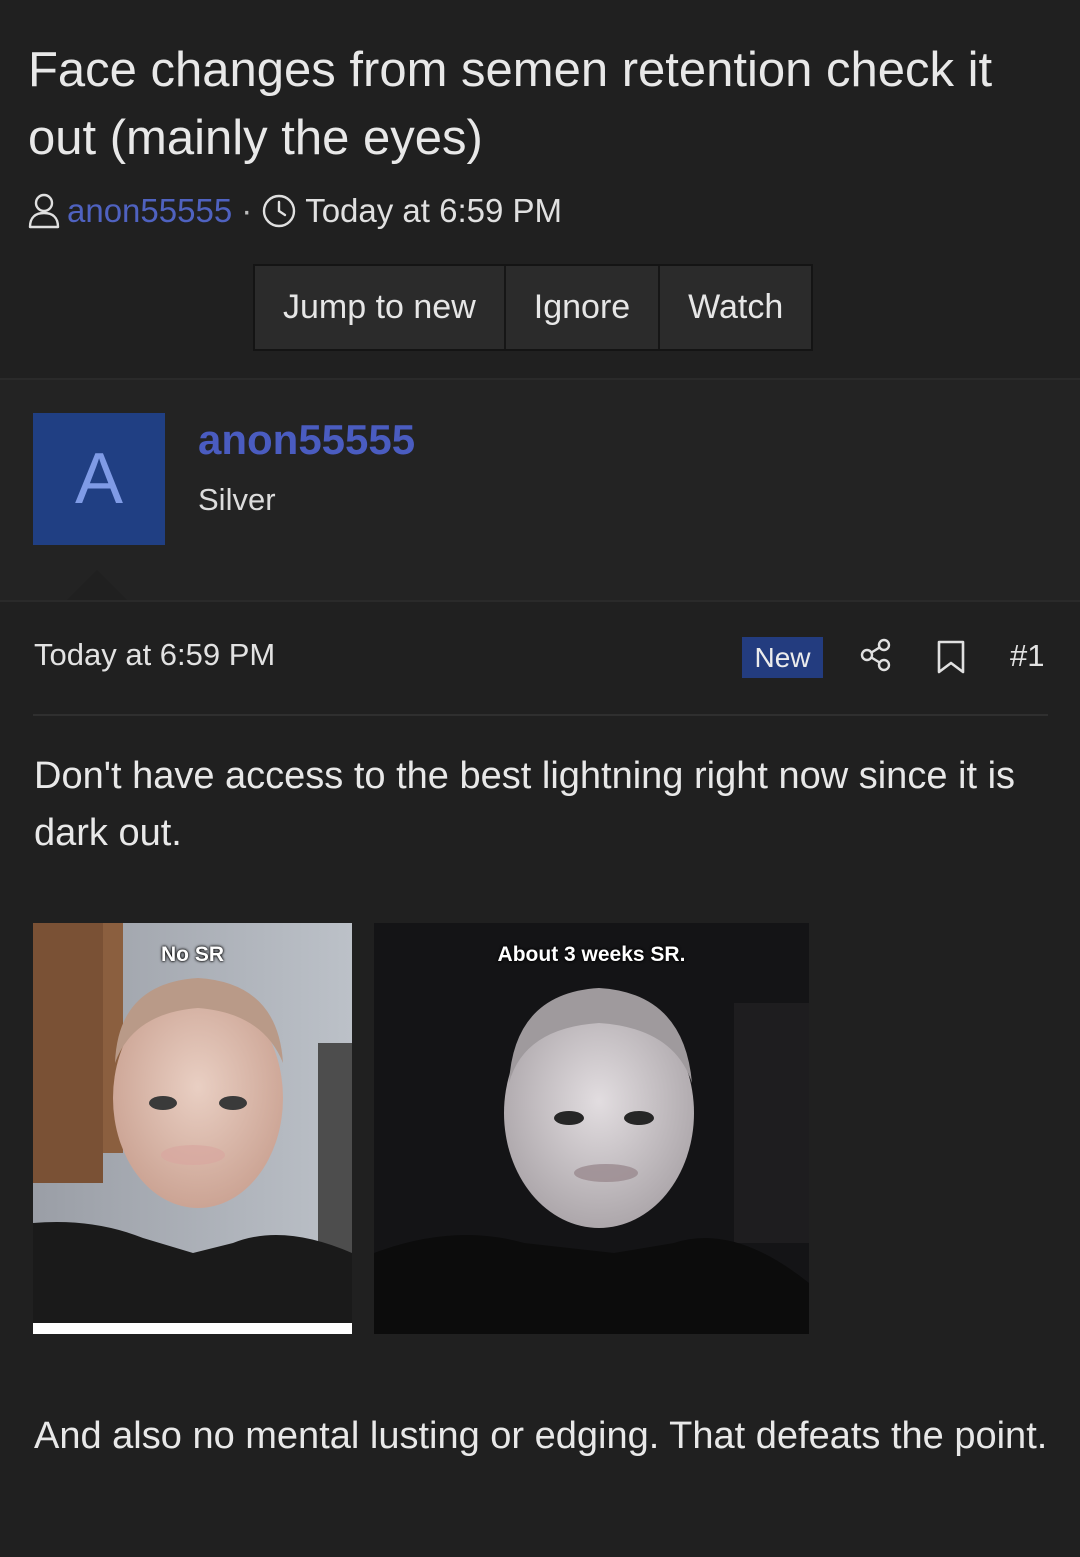 Image resolution: width=1080 pixels, height=1557 pixels. Describe the element at coordinates (44, 211) in the screenshot. I see `user-icon` at that location.